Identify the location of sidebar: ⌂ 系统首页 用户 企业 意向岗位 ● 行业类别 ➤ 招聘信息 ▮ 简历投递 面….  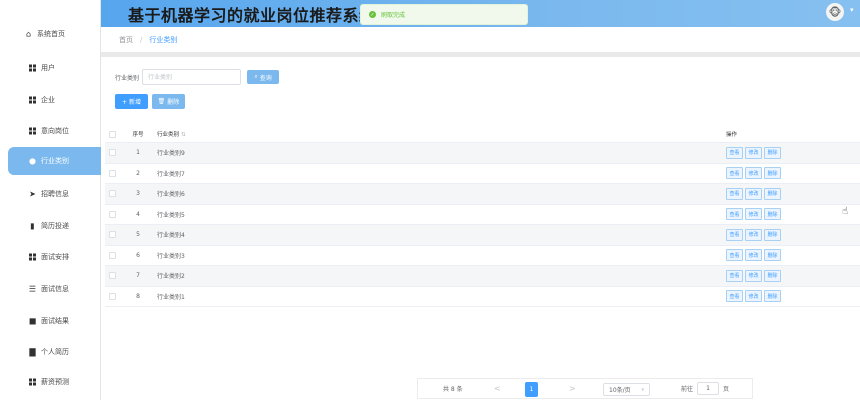
(50, 200).